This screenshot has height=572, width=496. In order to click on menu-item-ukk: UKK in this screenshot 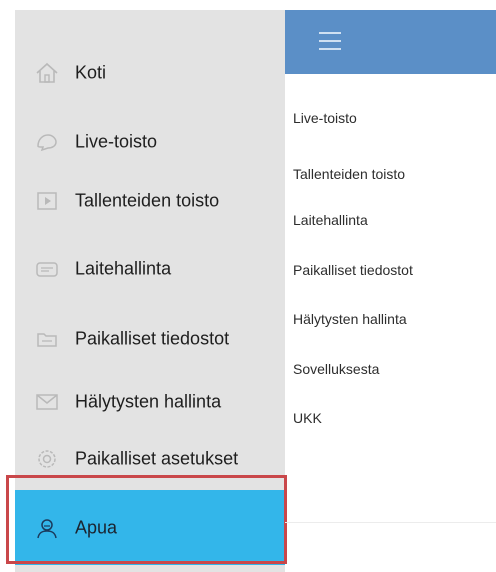, I will do `click(307, 418)`.